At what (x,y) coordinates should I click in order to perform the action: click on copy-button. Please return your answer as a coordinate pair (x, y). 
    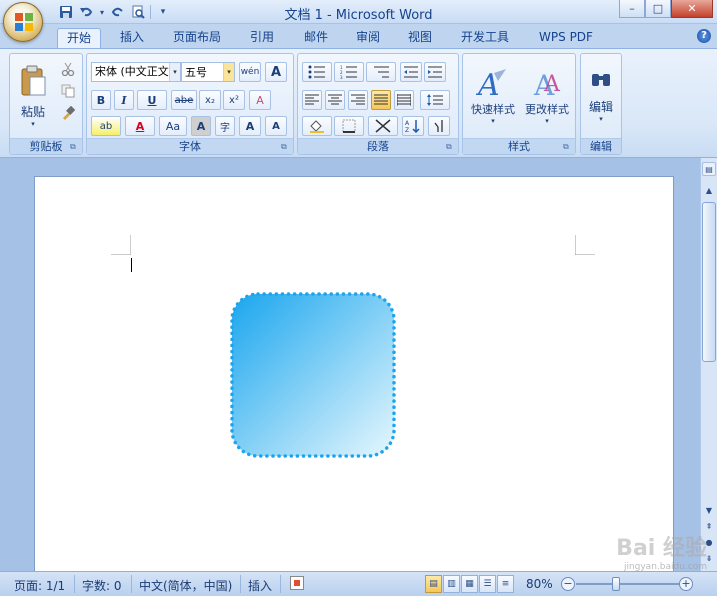
    Looking at the image, I should click on (68, 91).